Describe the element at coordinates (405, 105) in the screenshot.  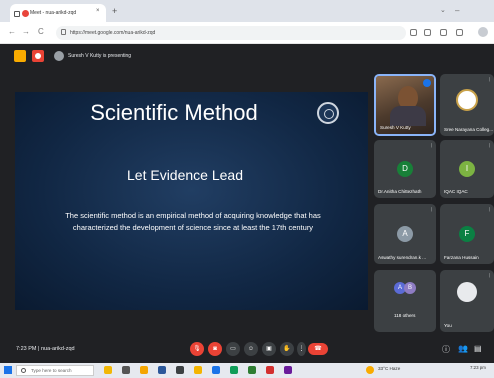
I see `participant-tile: Suresh V Kutty` at that location.